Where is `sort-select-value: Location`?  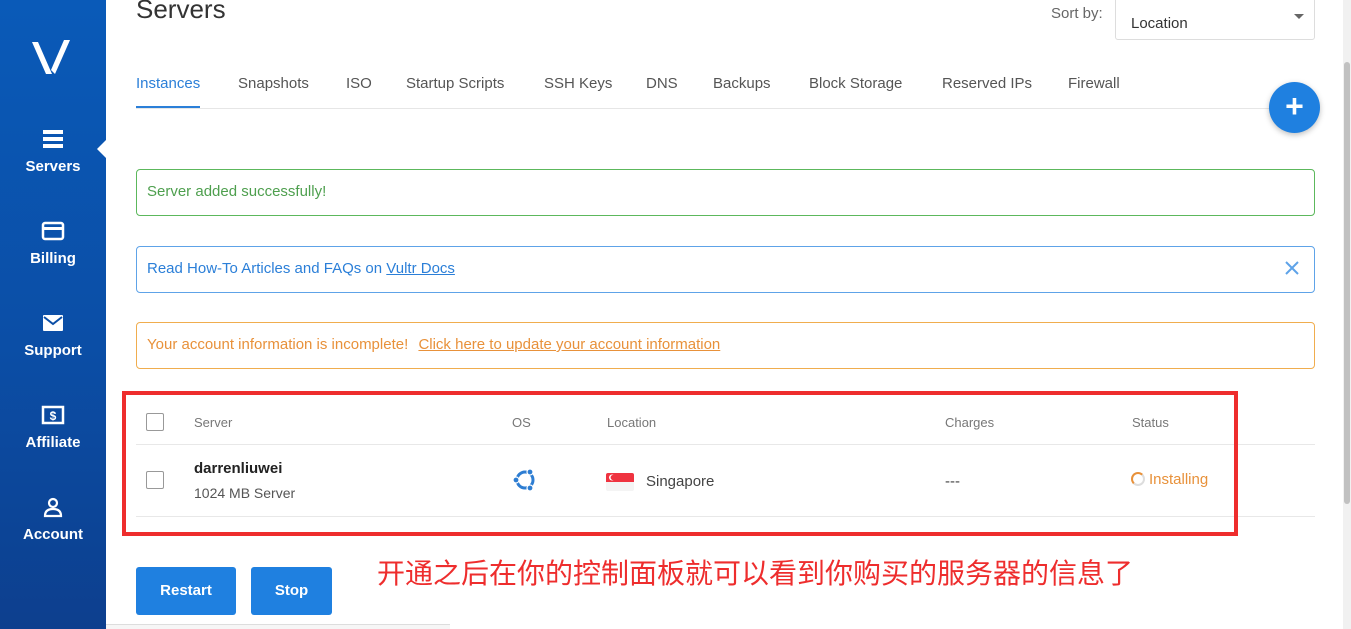
sort-select-value: Location is located at coordinates (1159, 23).